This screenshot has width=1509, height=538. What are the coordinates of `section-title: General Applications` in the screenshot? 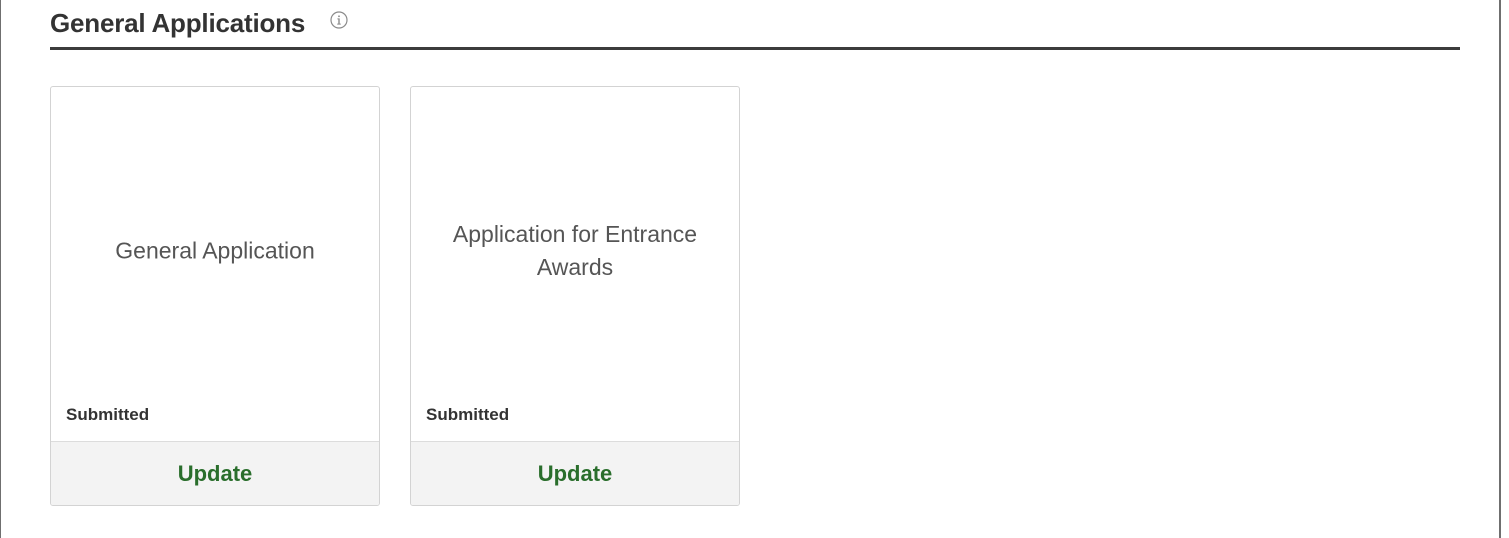 It's located at (178, 23).